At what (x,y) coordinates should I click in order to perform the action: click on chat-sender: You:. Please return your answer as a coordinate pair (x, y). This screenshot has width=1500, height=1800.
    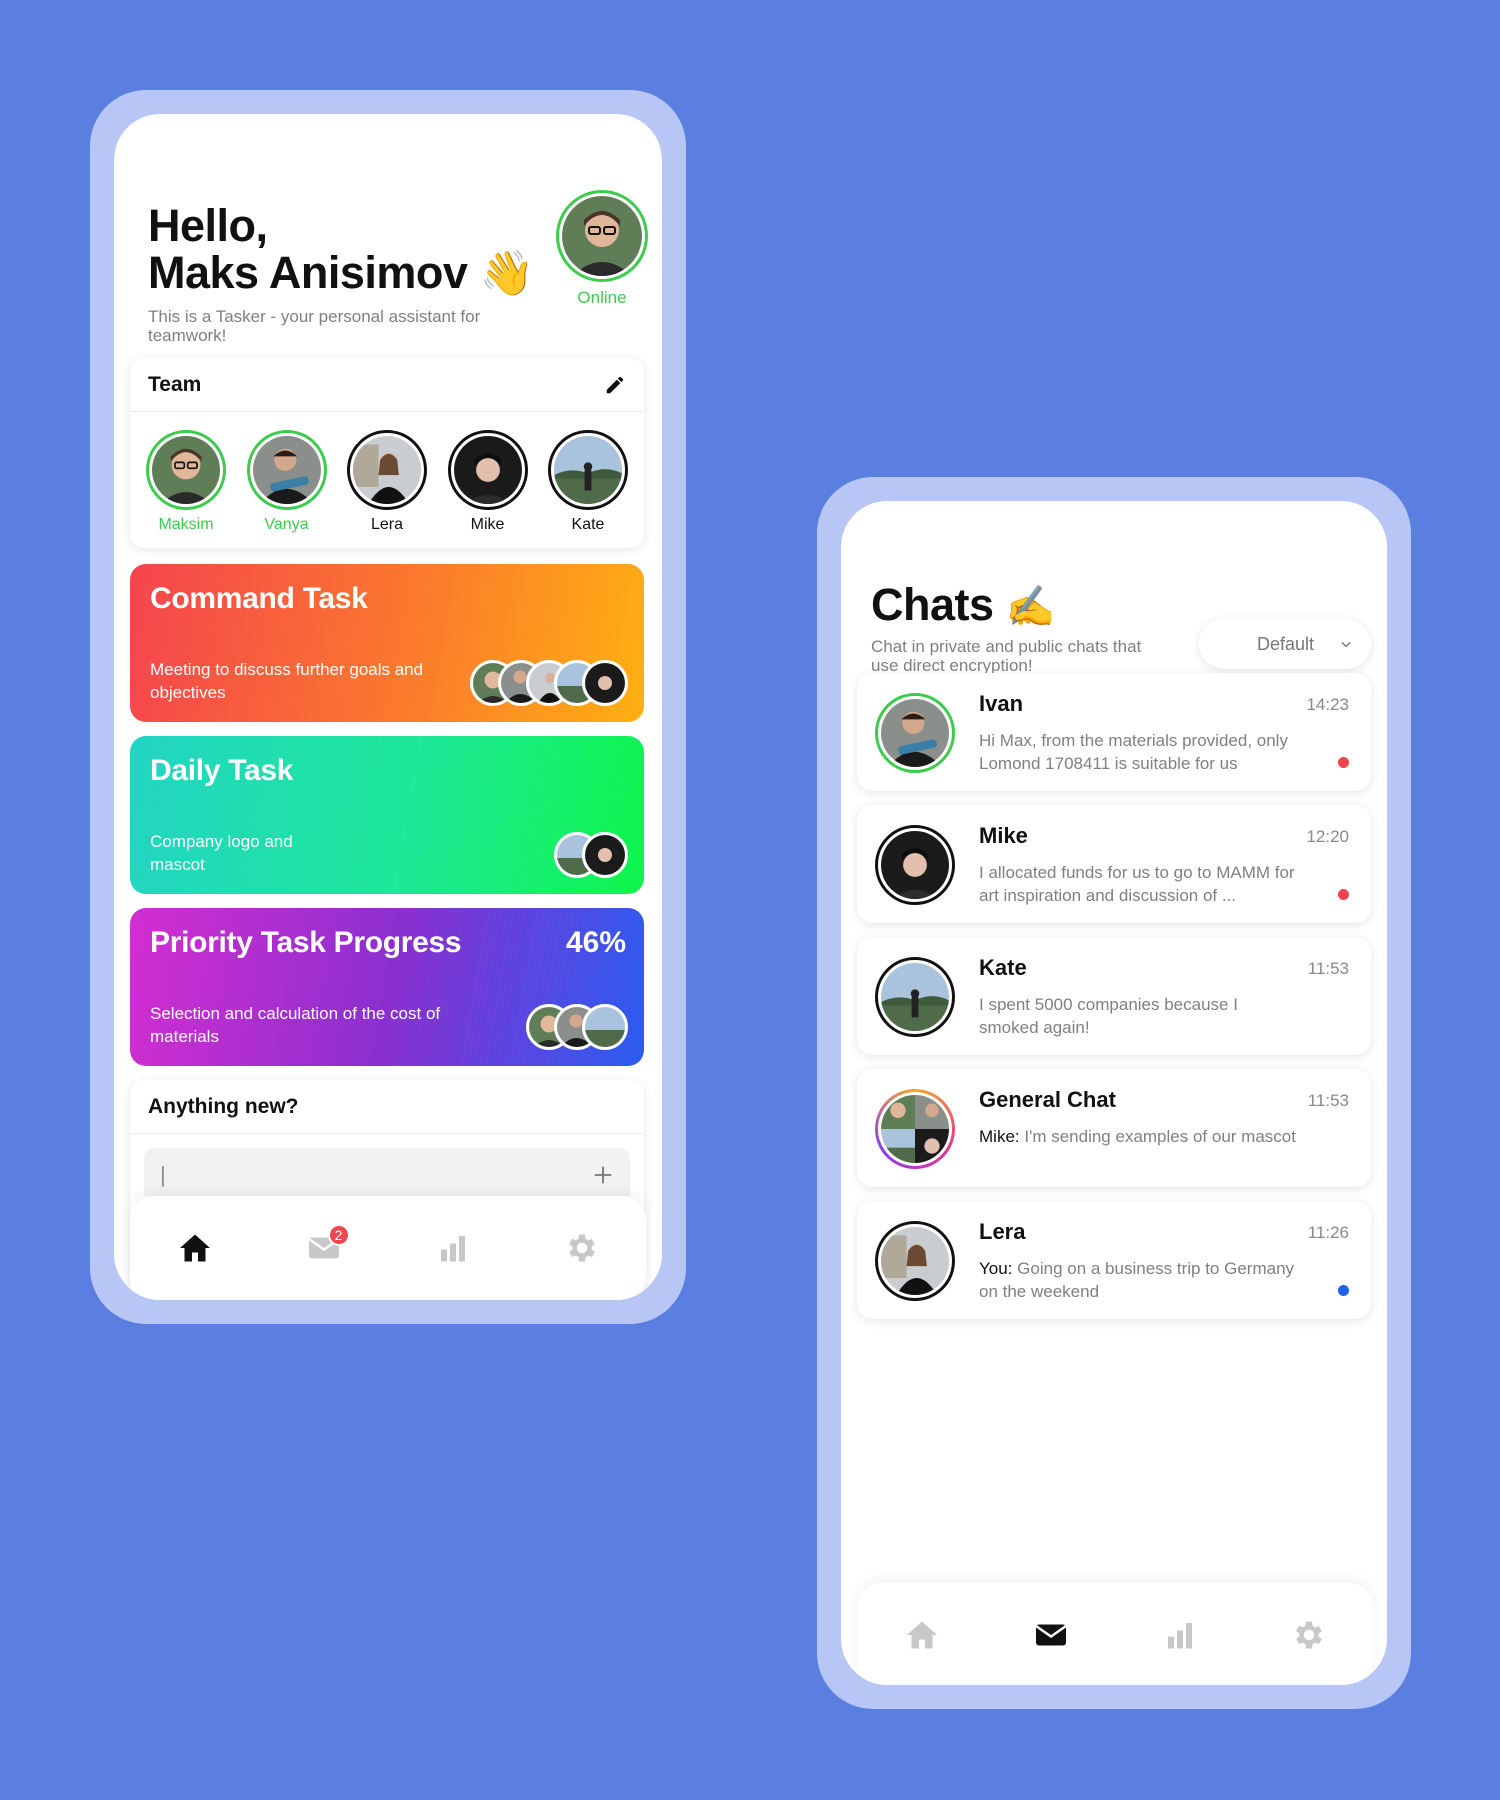
    Looking at the image, I should click on (996, 1268).